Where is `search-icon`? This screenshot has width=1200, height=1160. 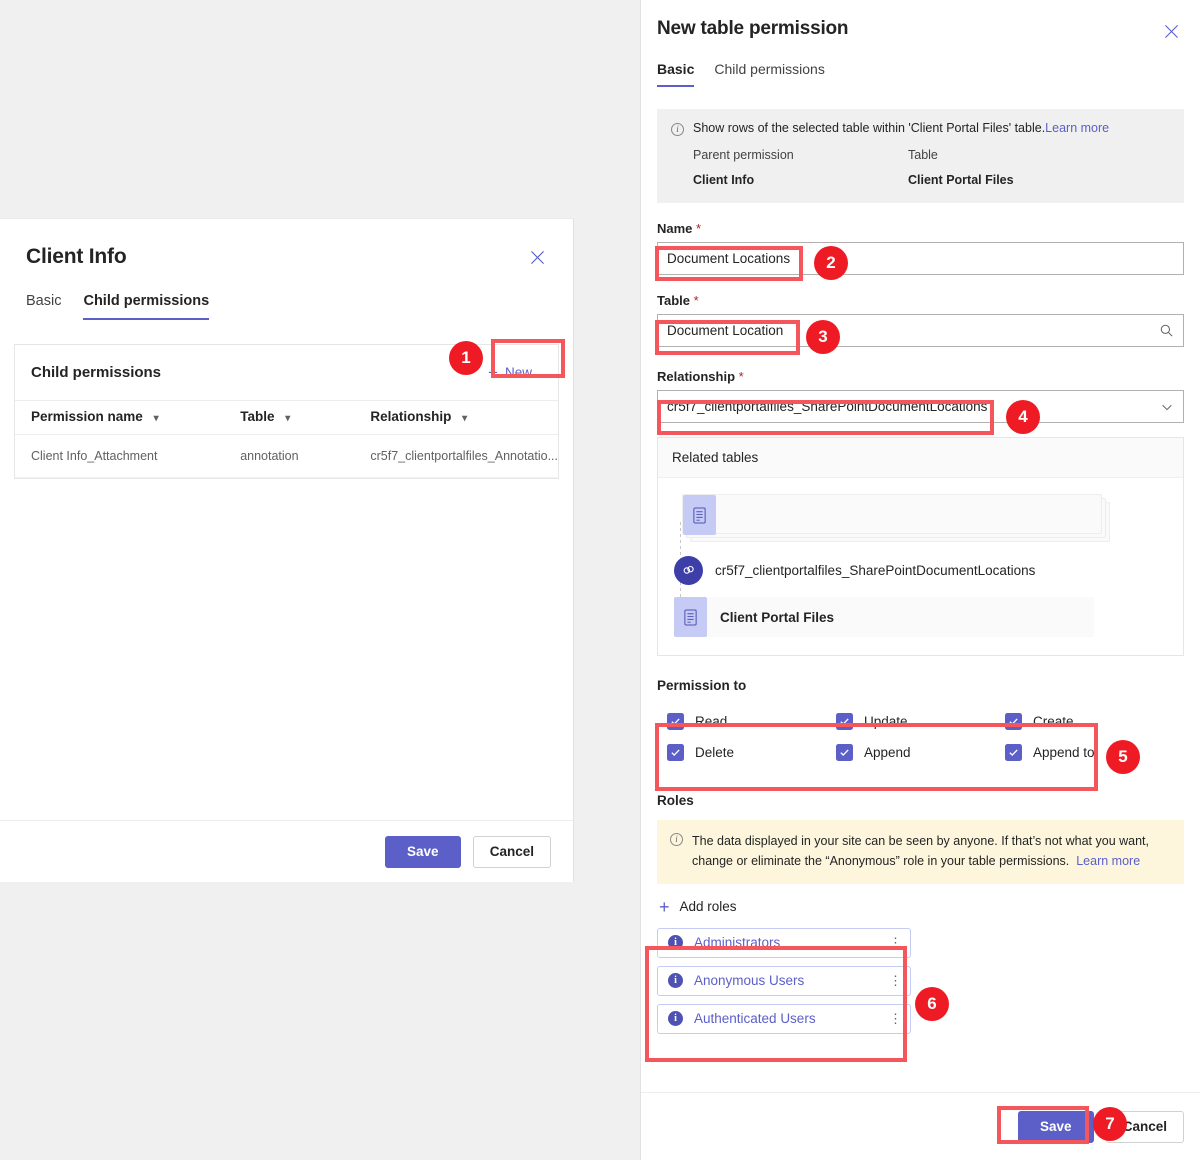
search-icon is located at coordinates (1166, 330).